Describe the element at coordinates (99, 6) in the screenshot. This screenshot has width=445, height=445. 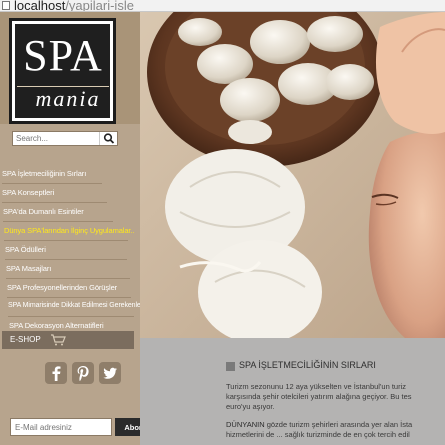
I see `url-path: /yapilari-isle` at that location.